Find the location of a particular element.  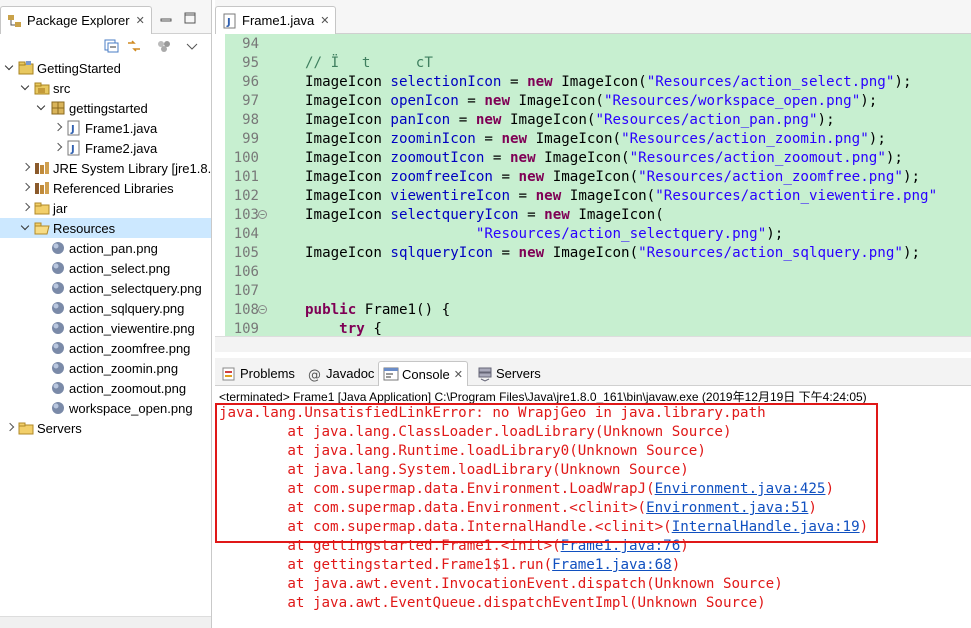

tree-item: J Frame1.java is located at coordinates (105, 128).